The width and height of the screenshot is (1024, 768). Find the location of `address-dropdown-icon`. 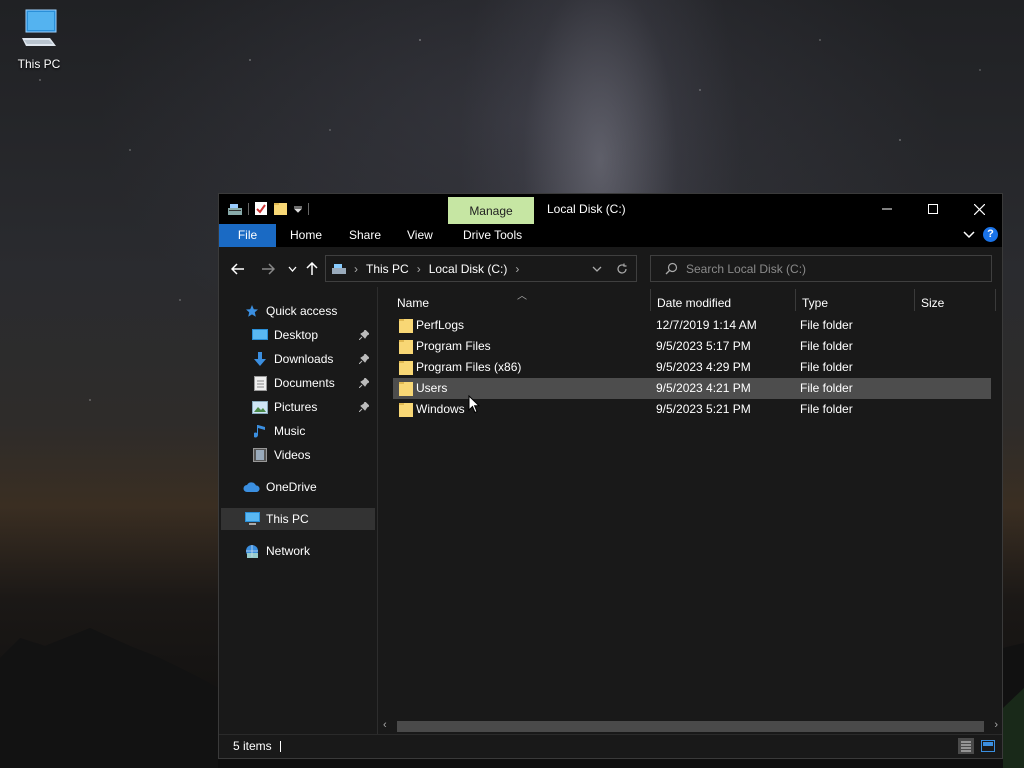

address-dropdown-icon is located at coordinates (597, 269).